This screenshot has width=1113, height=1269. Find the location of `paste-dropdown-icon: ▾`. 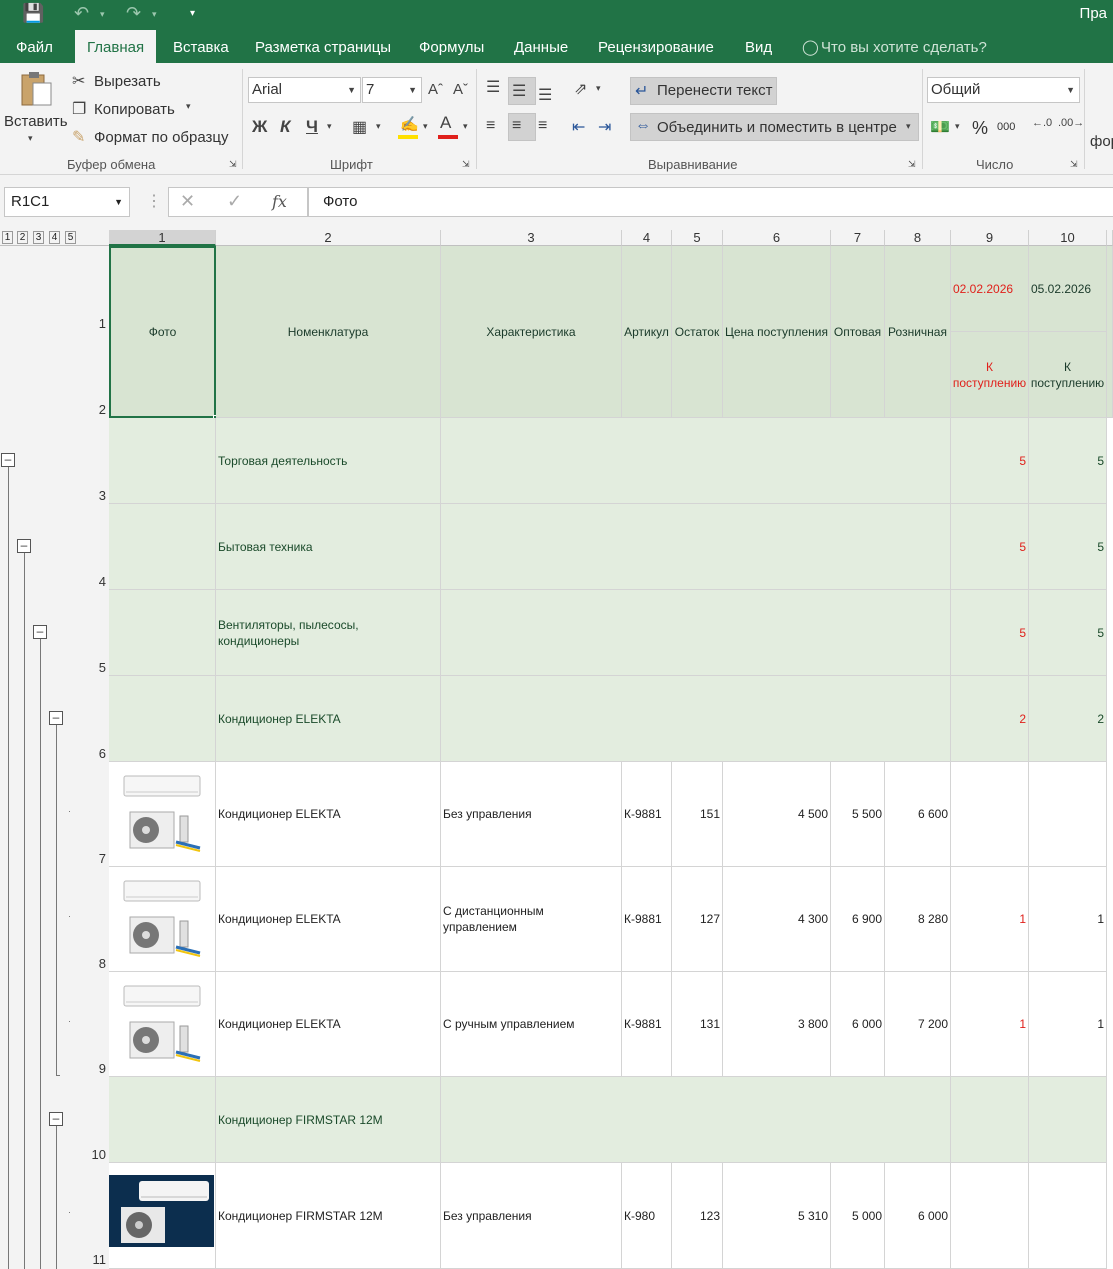

paste-dropdown-icon: ▾ is located at coordinates (30, 138).